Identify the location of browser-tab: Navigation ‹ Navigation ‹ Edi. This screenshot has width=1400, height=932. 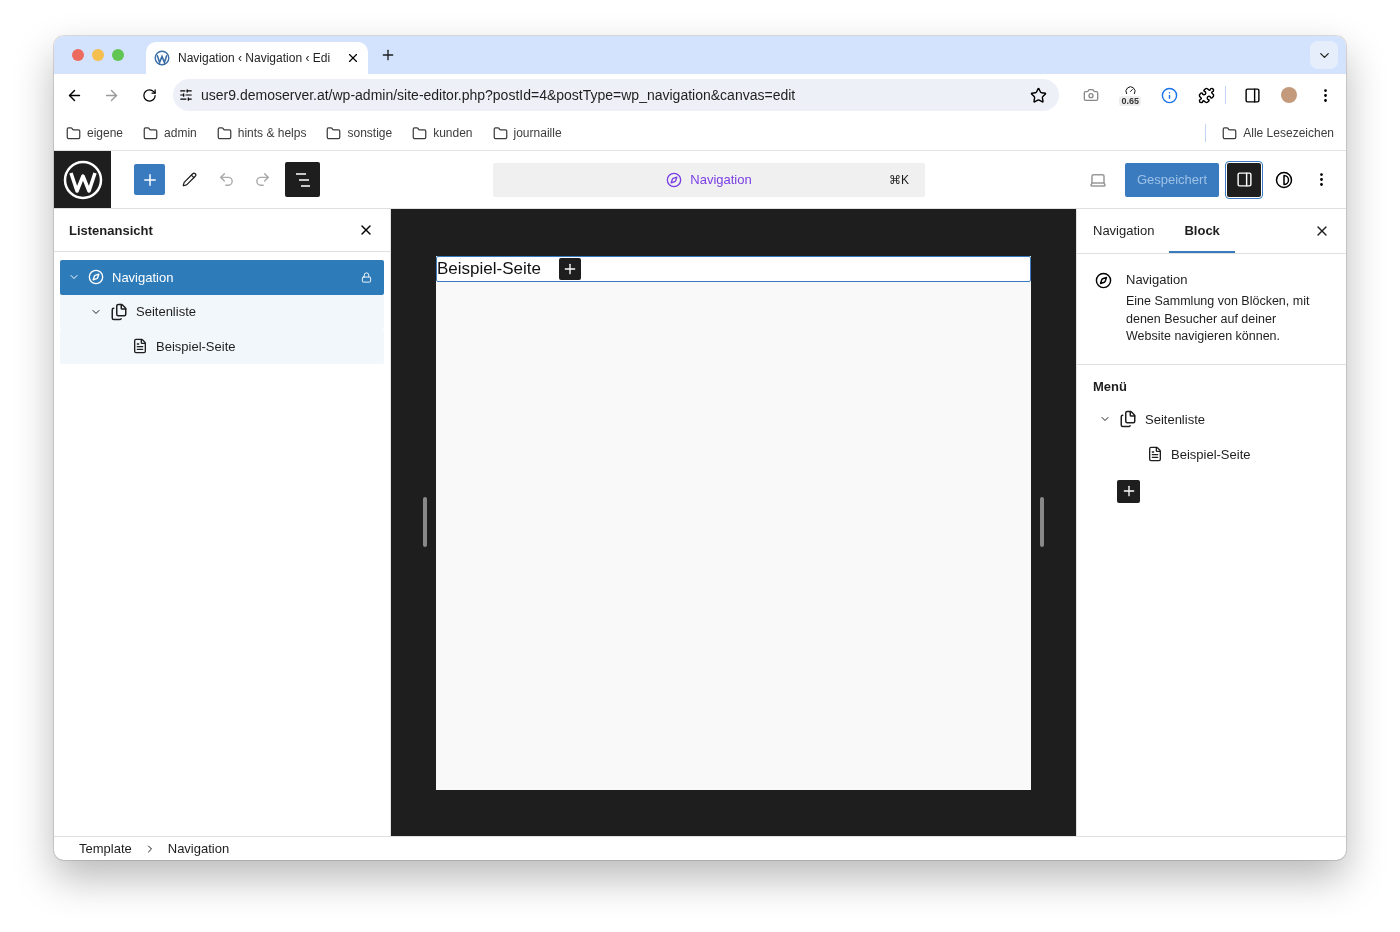
(257, 58).